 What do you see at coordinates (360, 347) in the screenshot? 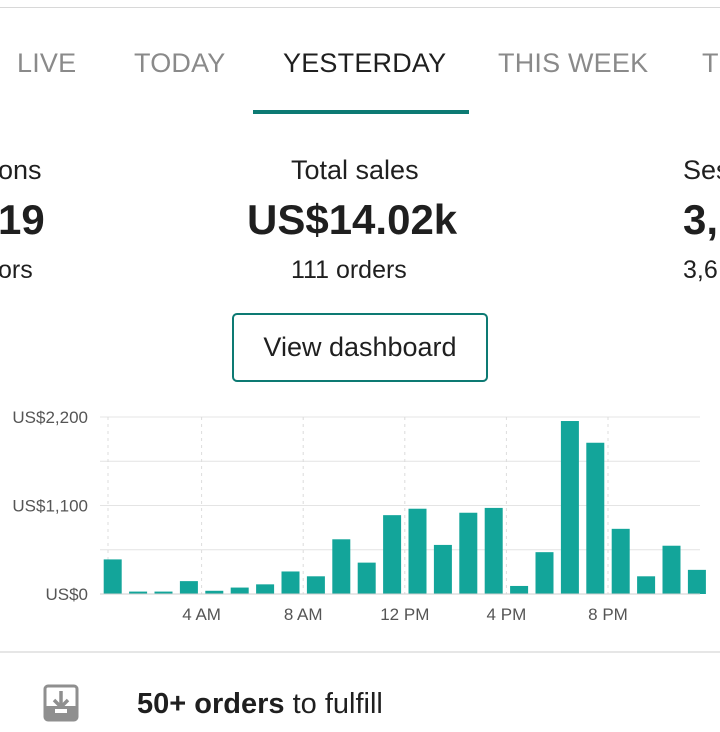
I see `view-dashboard-button: View dashboard` at bounding box center [360, 347].